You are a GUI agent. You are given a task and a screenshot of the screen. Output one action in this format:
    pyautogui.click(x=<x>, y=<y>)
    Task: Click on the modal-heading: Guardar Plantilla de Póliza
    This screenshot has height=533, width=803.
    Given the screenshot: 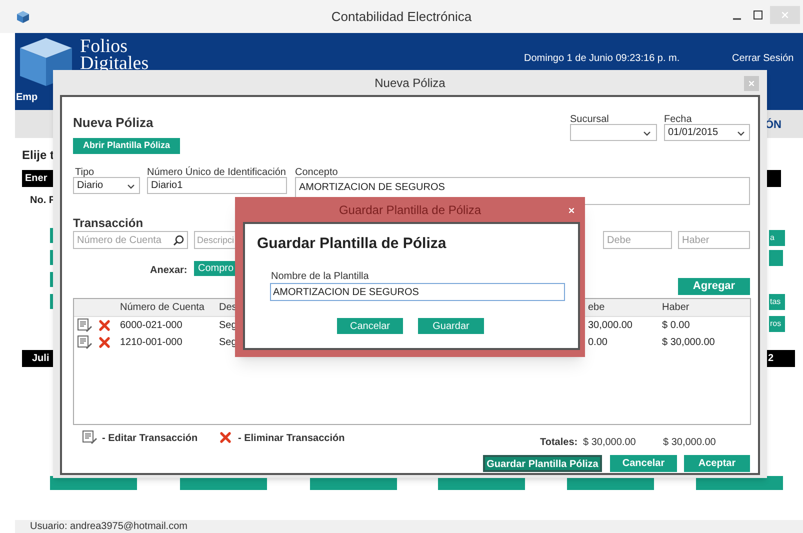 What is the action you would take?
    pyautogui.click(x=351, y=244)
    